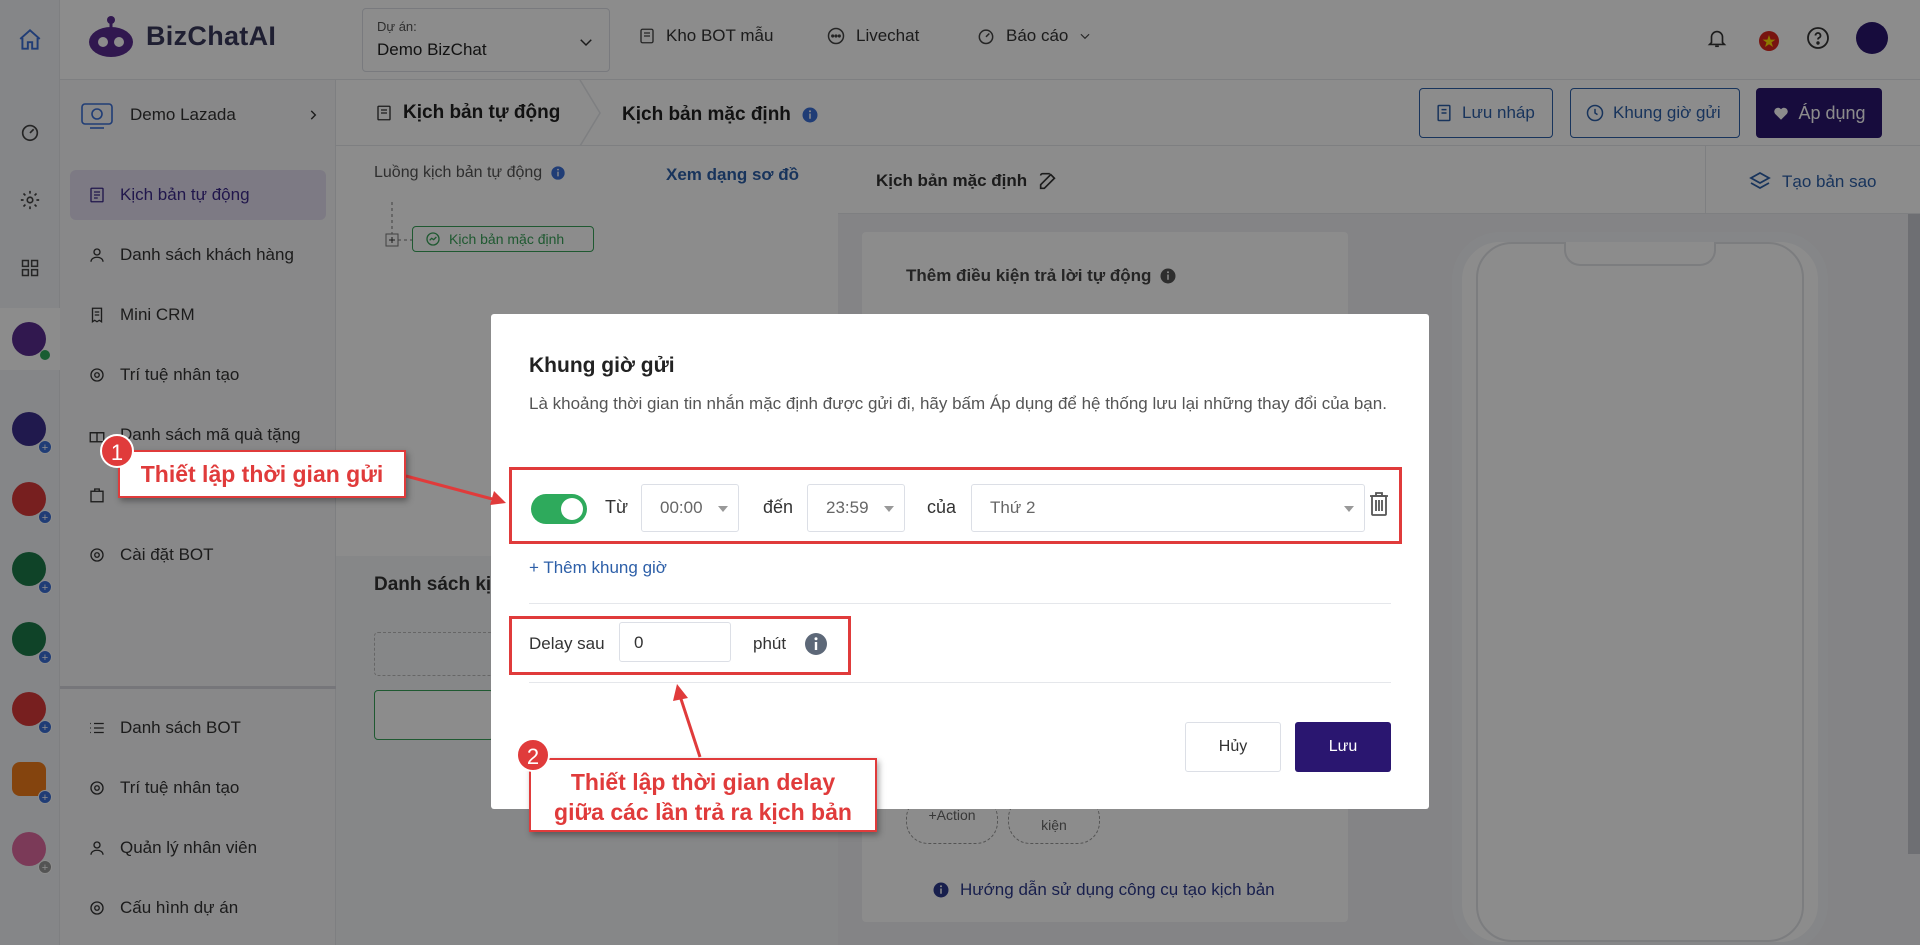  Describe the element at coordinates (703, 782) in the screenshot. I see `callout-delay-line1: Thiết lập thời gian delay` at that location.